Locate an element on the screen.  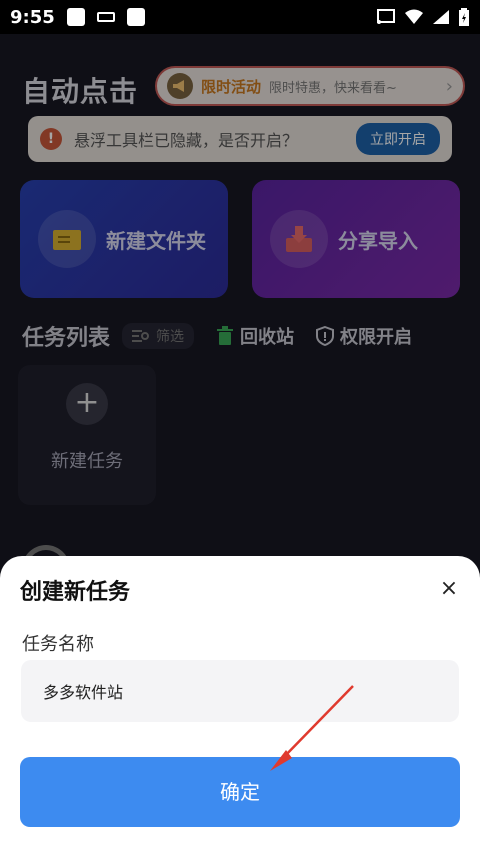
keyboard-icon is located at coordinates (105, 17).